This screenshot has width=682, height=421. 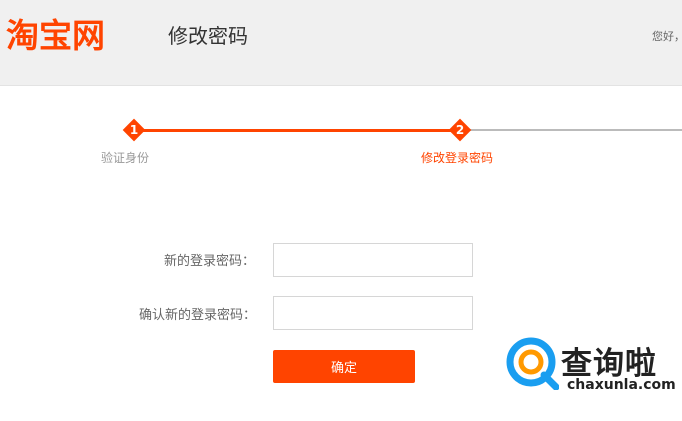 I want to click on taobao-logo: 淘宝网, so click(x=55, y=36).